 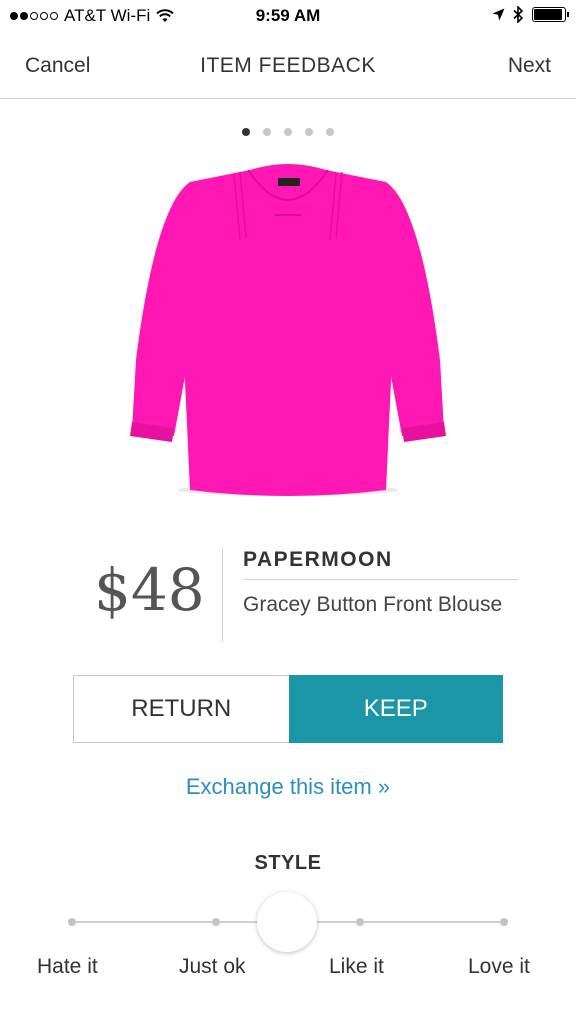 I want to click on rating-label-love: Love it, so click(x=499, y=967).